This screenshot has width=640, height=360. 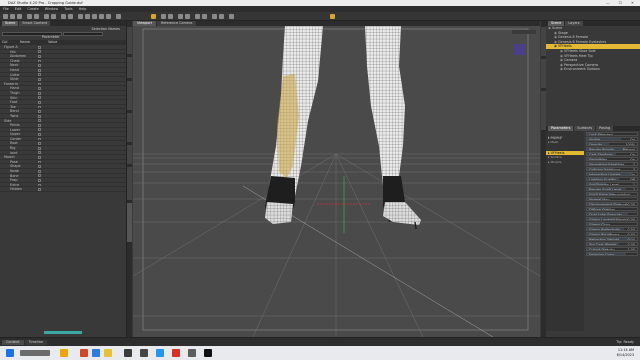 I want to click on parameter-slider: Cutout Opacity 1.00, so click(x=612, y=249).